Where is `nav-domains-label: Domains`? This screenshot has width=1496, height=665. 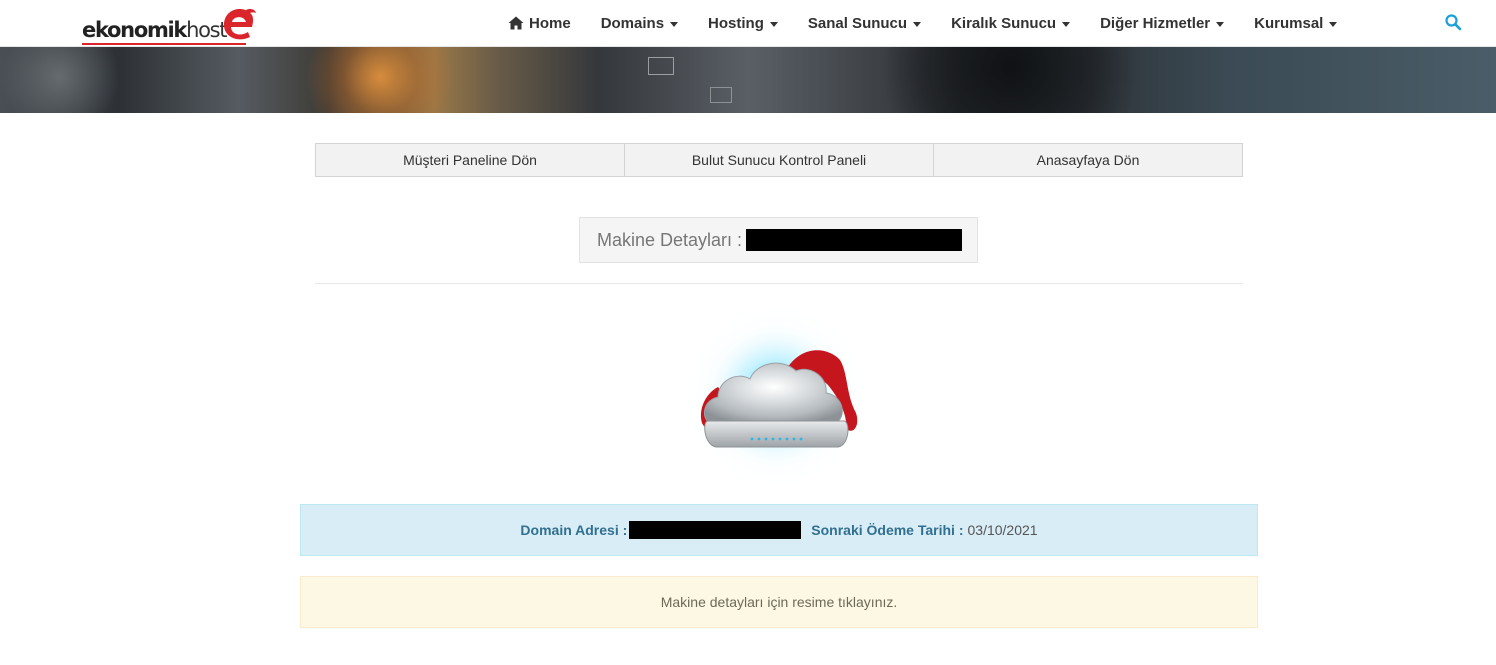
nav-domains-label: Domains is located at coordinates (632, 23).